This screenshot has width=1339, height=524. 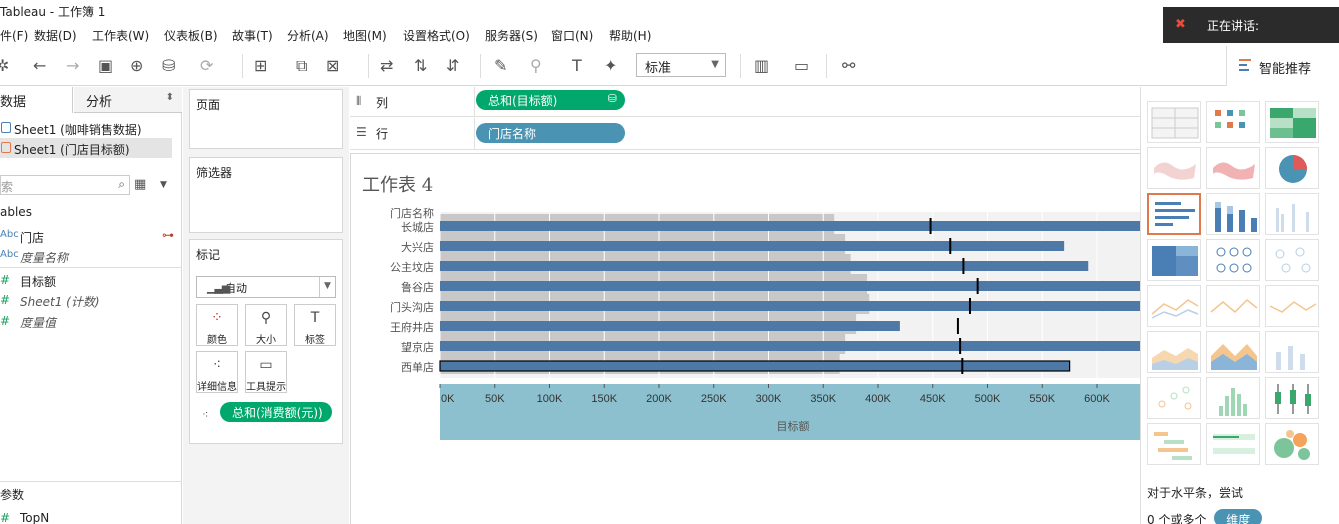 I want to click on chart-thumb-side-by-side-bars, so click(x=1292, y=214).